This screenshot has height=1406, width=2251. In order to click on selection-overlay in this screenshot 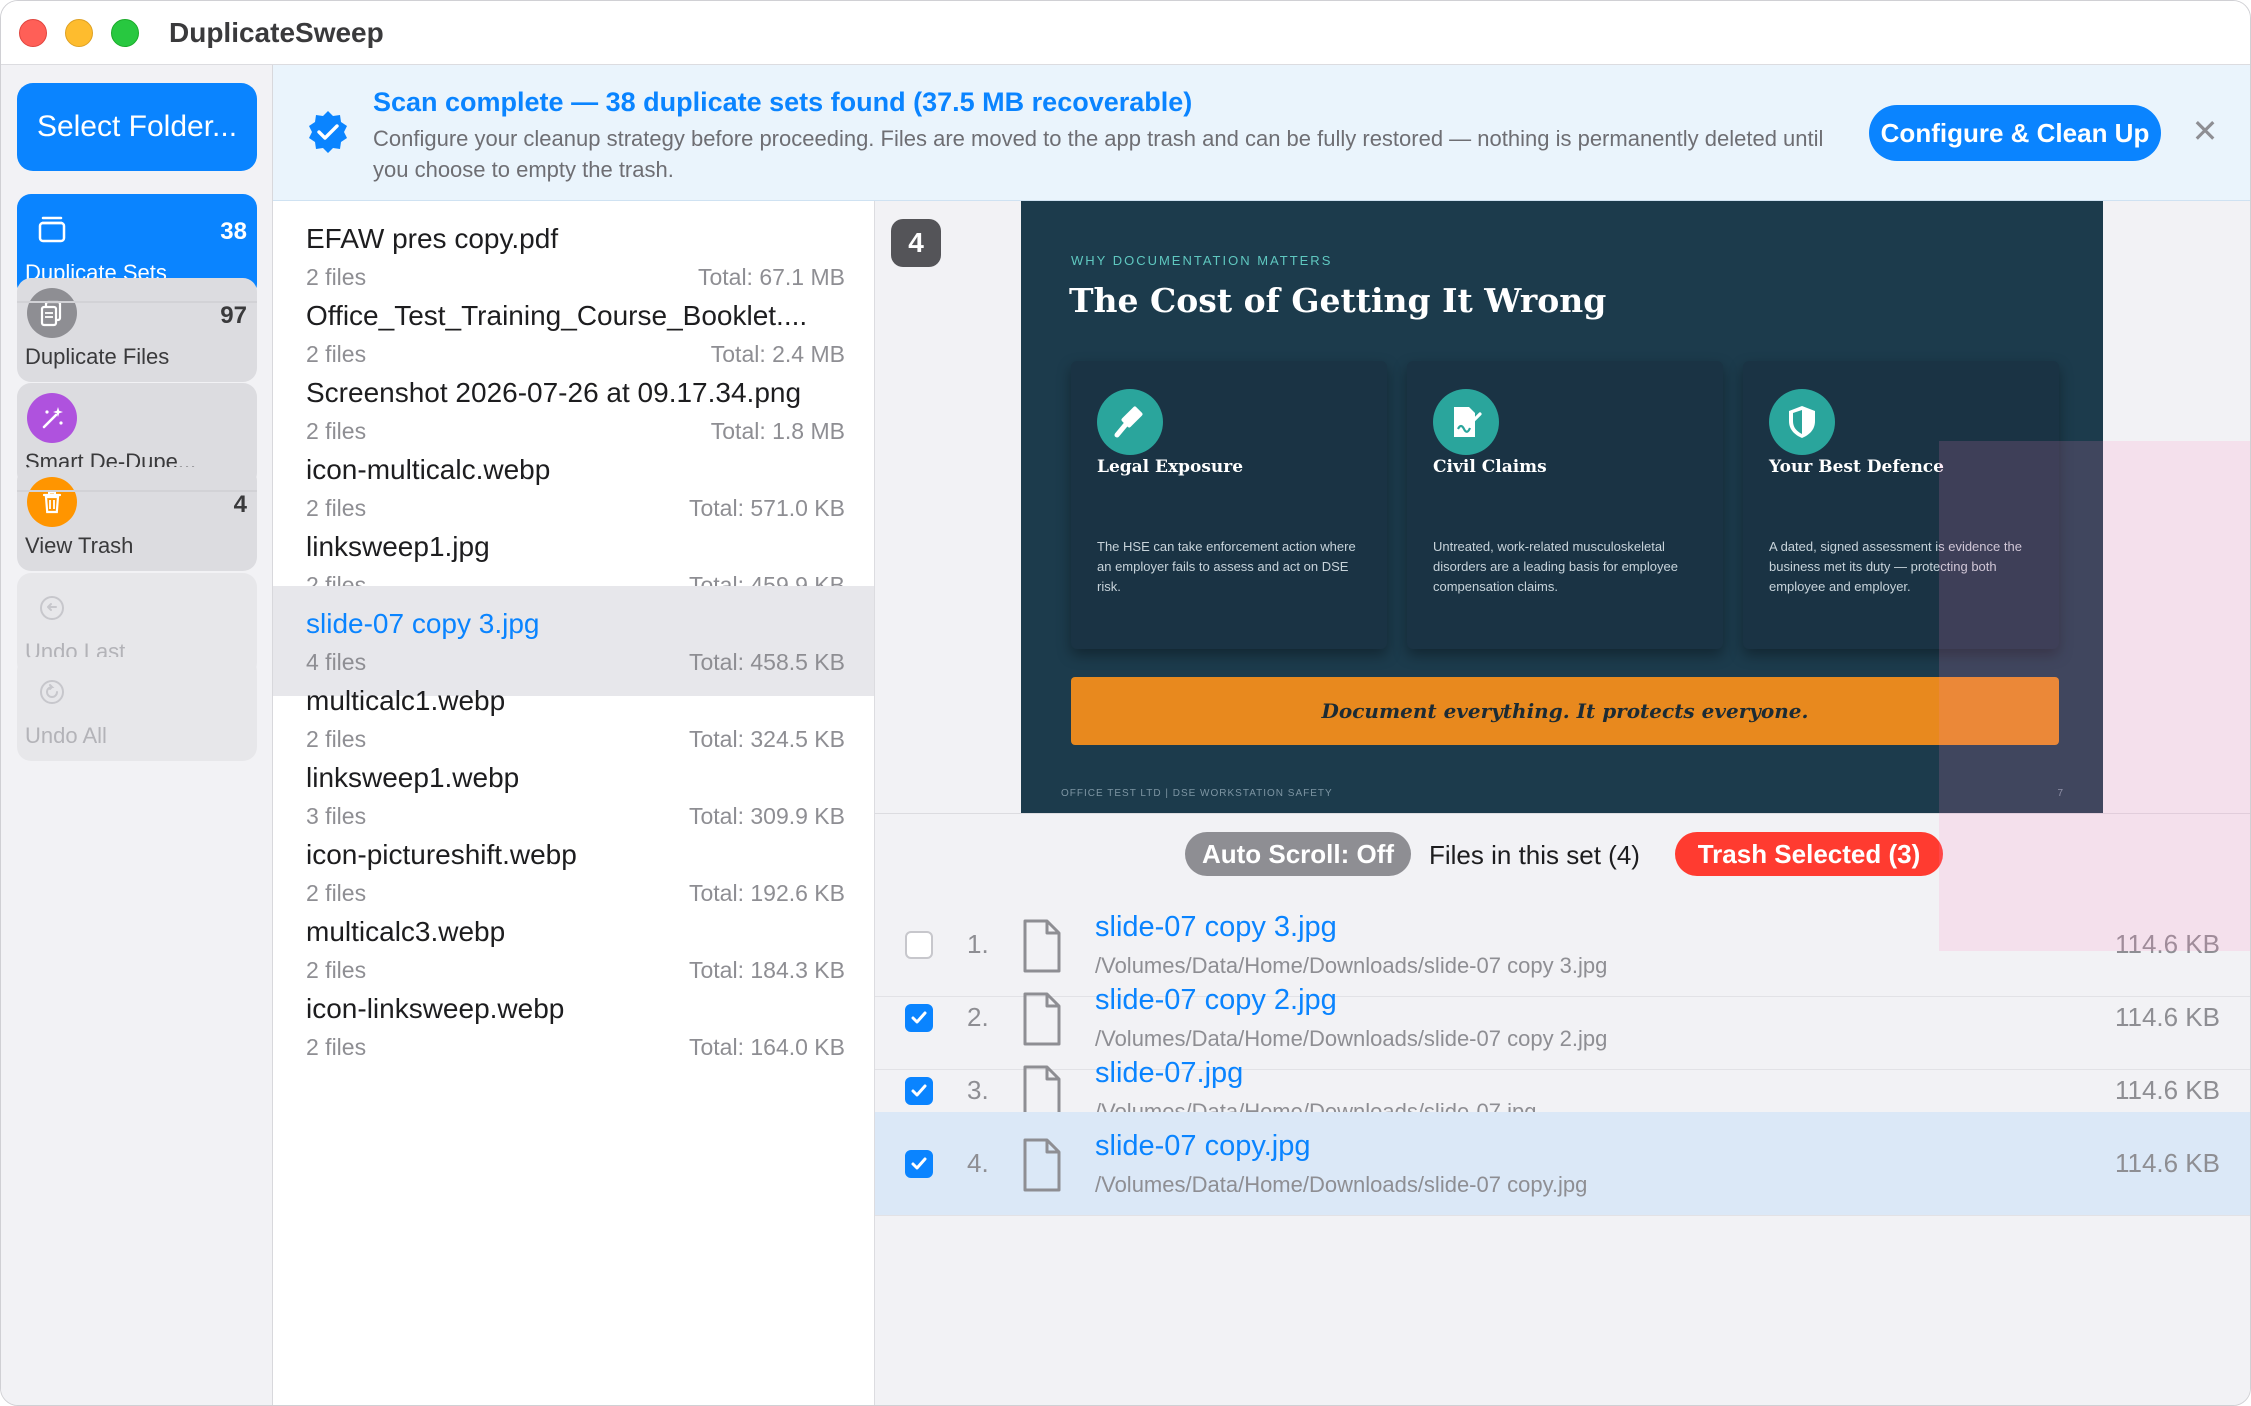, I will do `click(2094, 696)`.